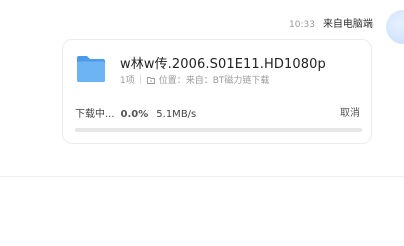 Image resolution: width=404 pixels, height=246 pixels. I want to click on message-header: 10:33 来自电脑端, so click(331, 22).